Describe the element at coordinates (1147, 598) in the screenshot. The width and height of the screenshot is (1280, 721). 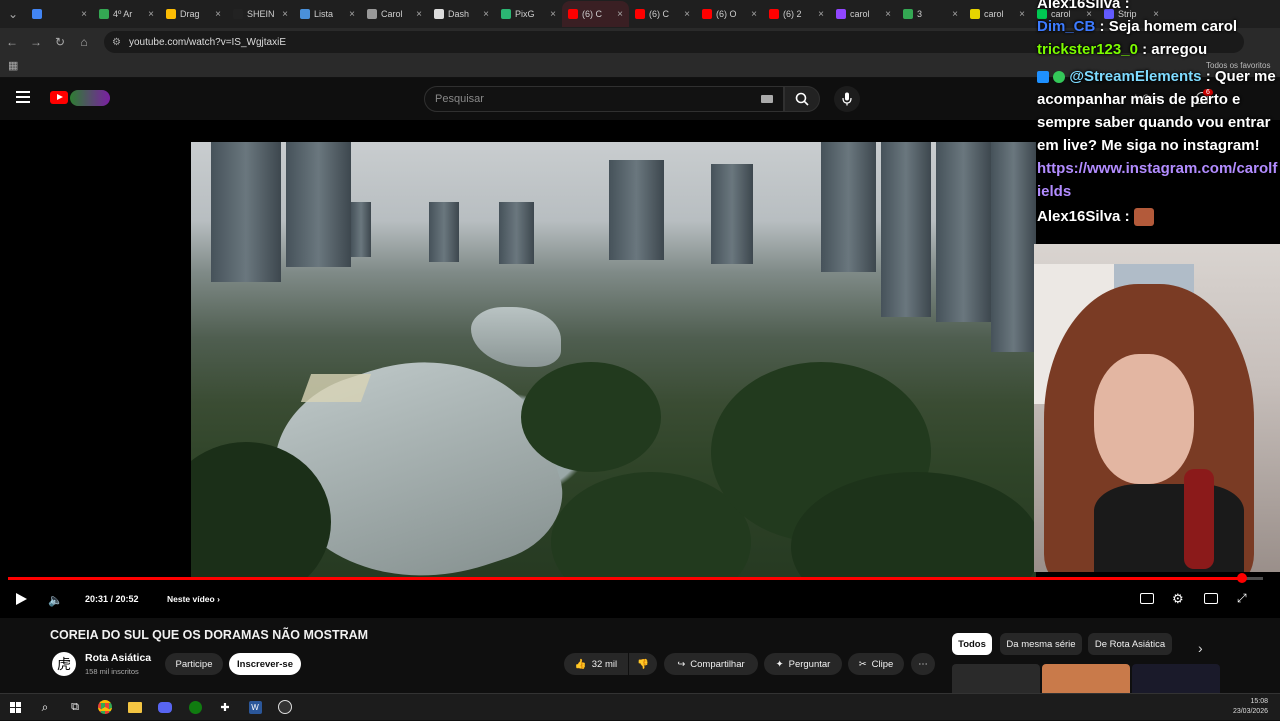
I see `subtitles-icon` at that location.